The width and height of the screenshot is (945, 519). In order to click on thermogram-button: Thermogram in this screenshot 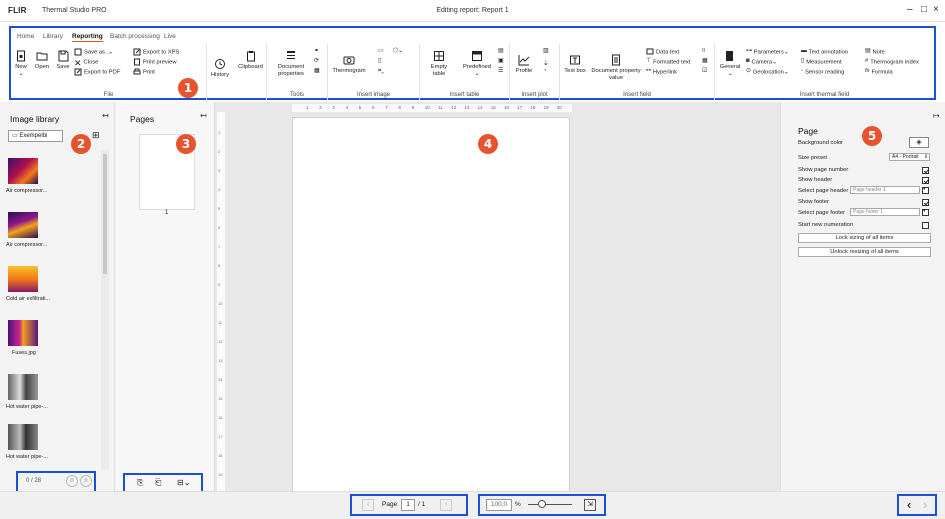, I will do `click(349, 64)`.